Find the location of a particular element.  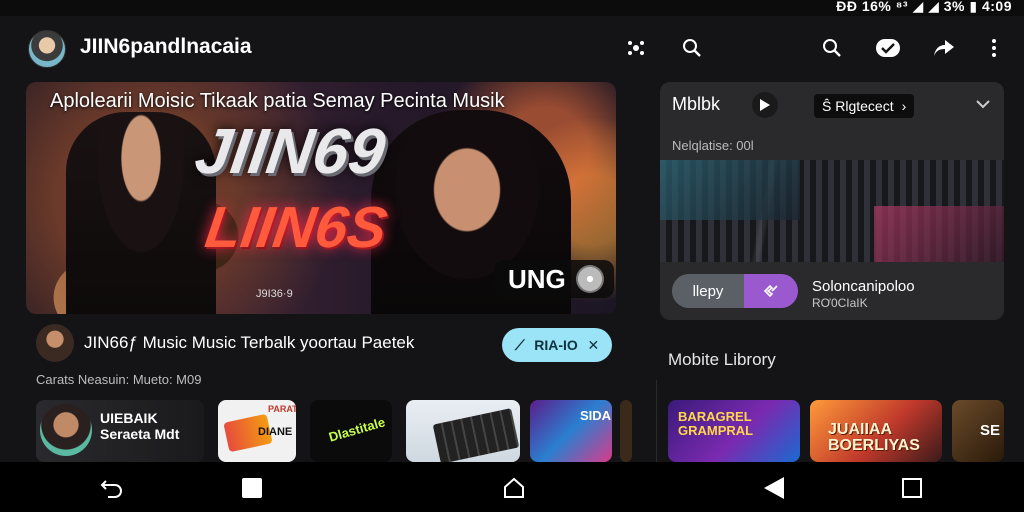

track-action-label: RIA-IO is located at coordinates (556, 345).